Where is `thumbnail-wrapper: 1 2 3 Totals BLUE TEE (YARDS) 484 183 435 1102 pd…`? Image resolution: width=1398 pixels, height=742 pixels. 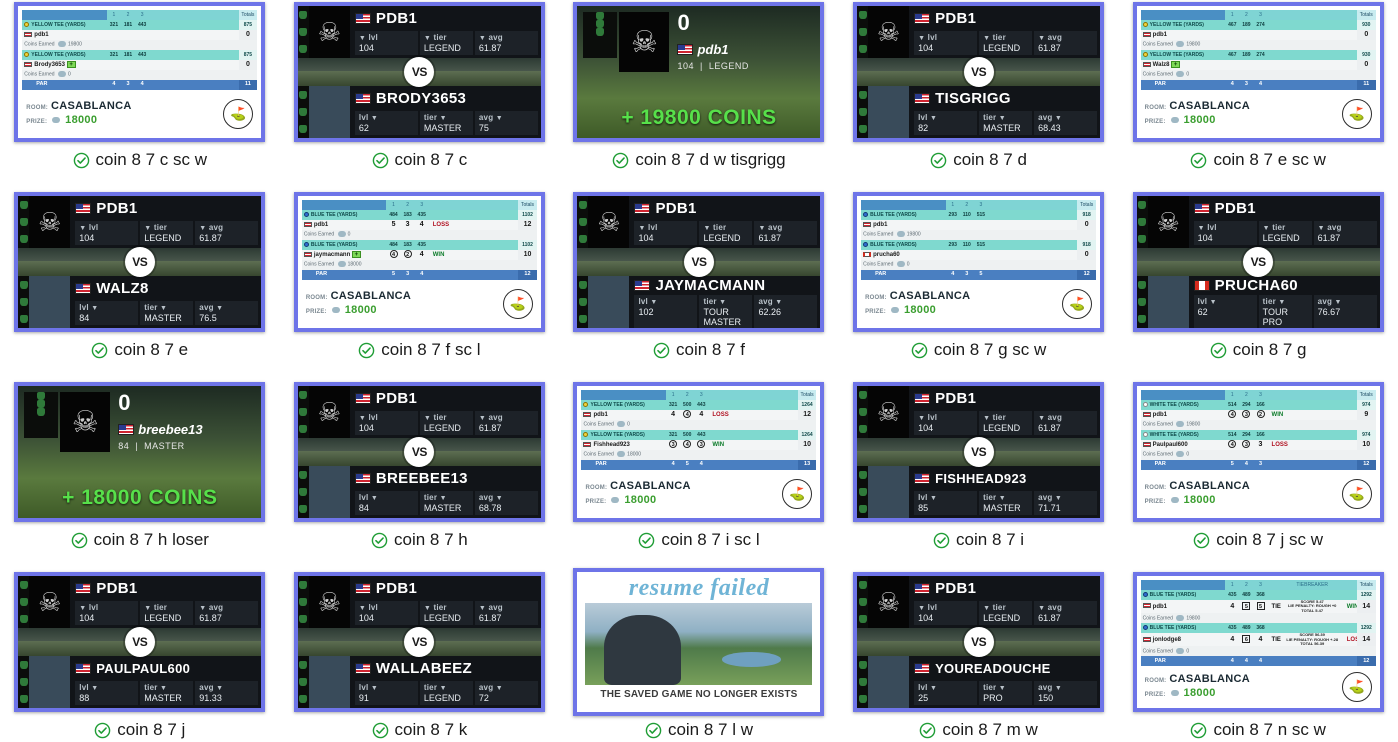
thumbnail-wrapper: 1 2 3 Totals BLUE TEE (YARDS) 484 183 435 1102 pd… is located at coordinates (419, 262).